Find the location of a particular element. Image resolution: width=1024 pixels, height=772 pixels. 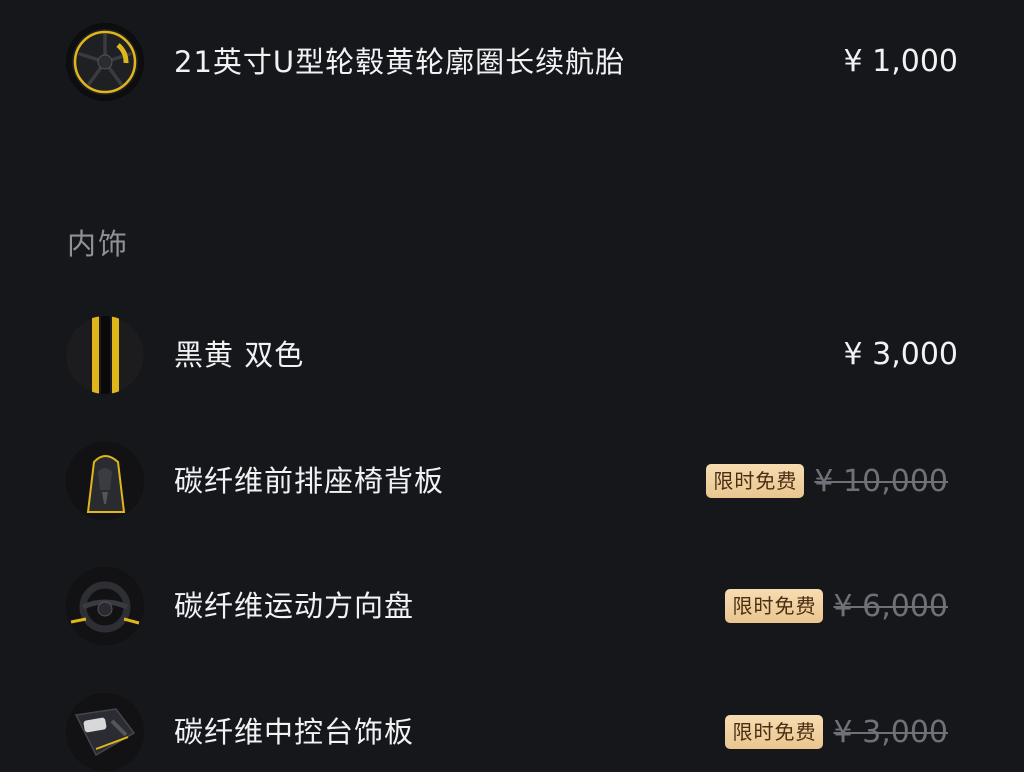

option-row-two-tone: 黑黄 双色 ¥ 3,000 is located at coordinates (512, 355).